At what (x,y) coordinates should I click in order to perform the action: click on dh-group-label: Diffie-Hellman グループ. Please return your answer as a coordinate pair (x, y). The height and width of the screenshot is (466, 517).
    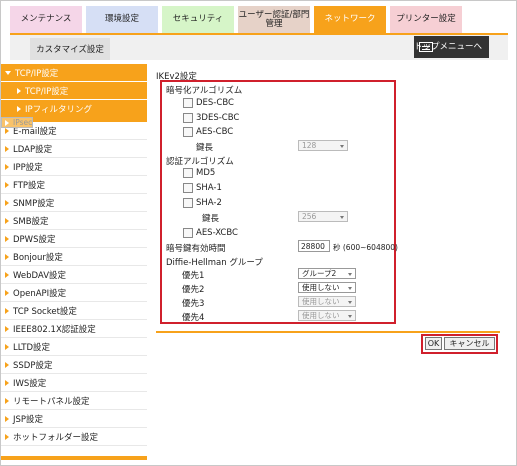
    Looking at the image, I should click on (214, 263).